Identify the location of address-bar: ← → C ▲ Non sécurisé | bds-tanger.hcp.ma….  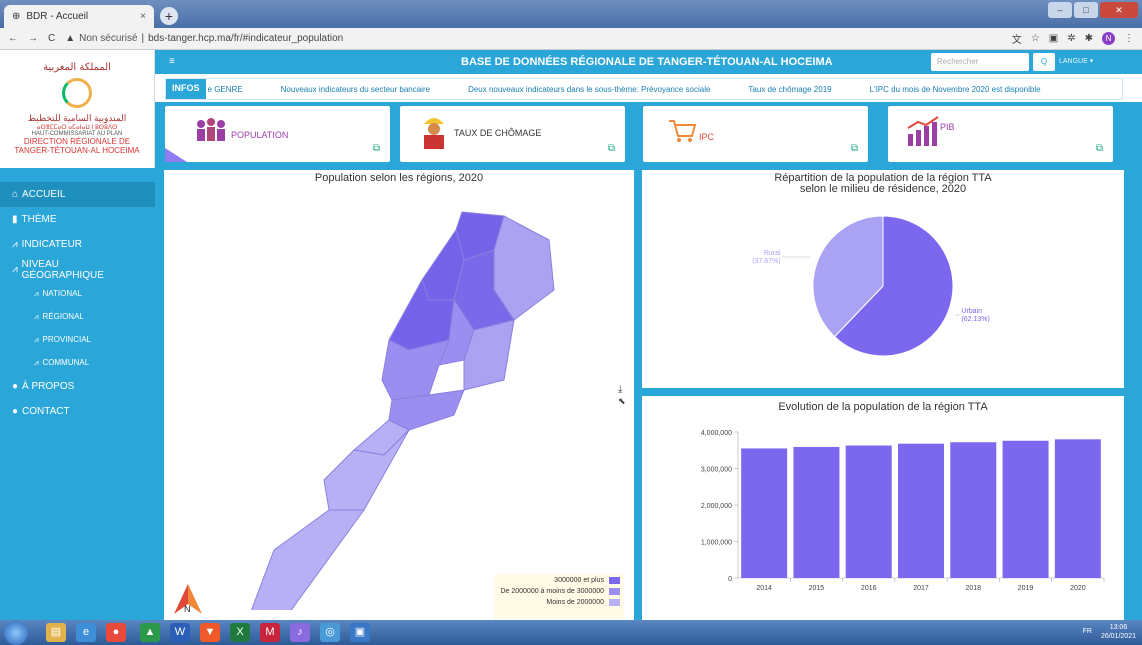
(571, 39).